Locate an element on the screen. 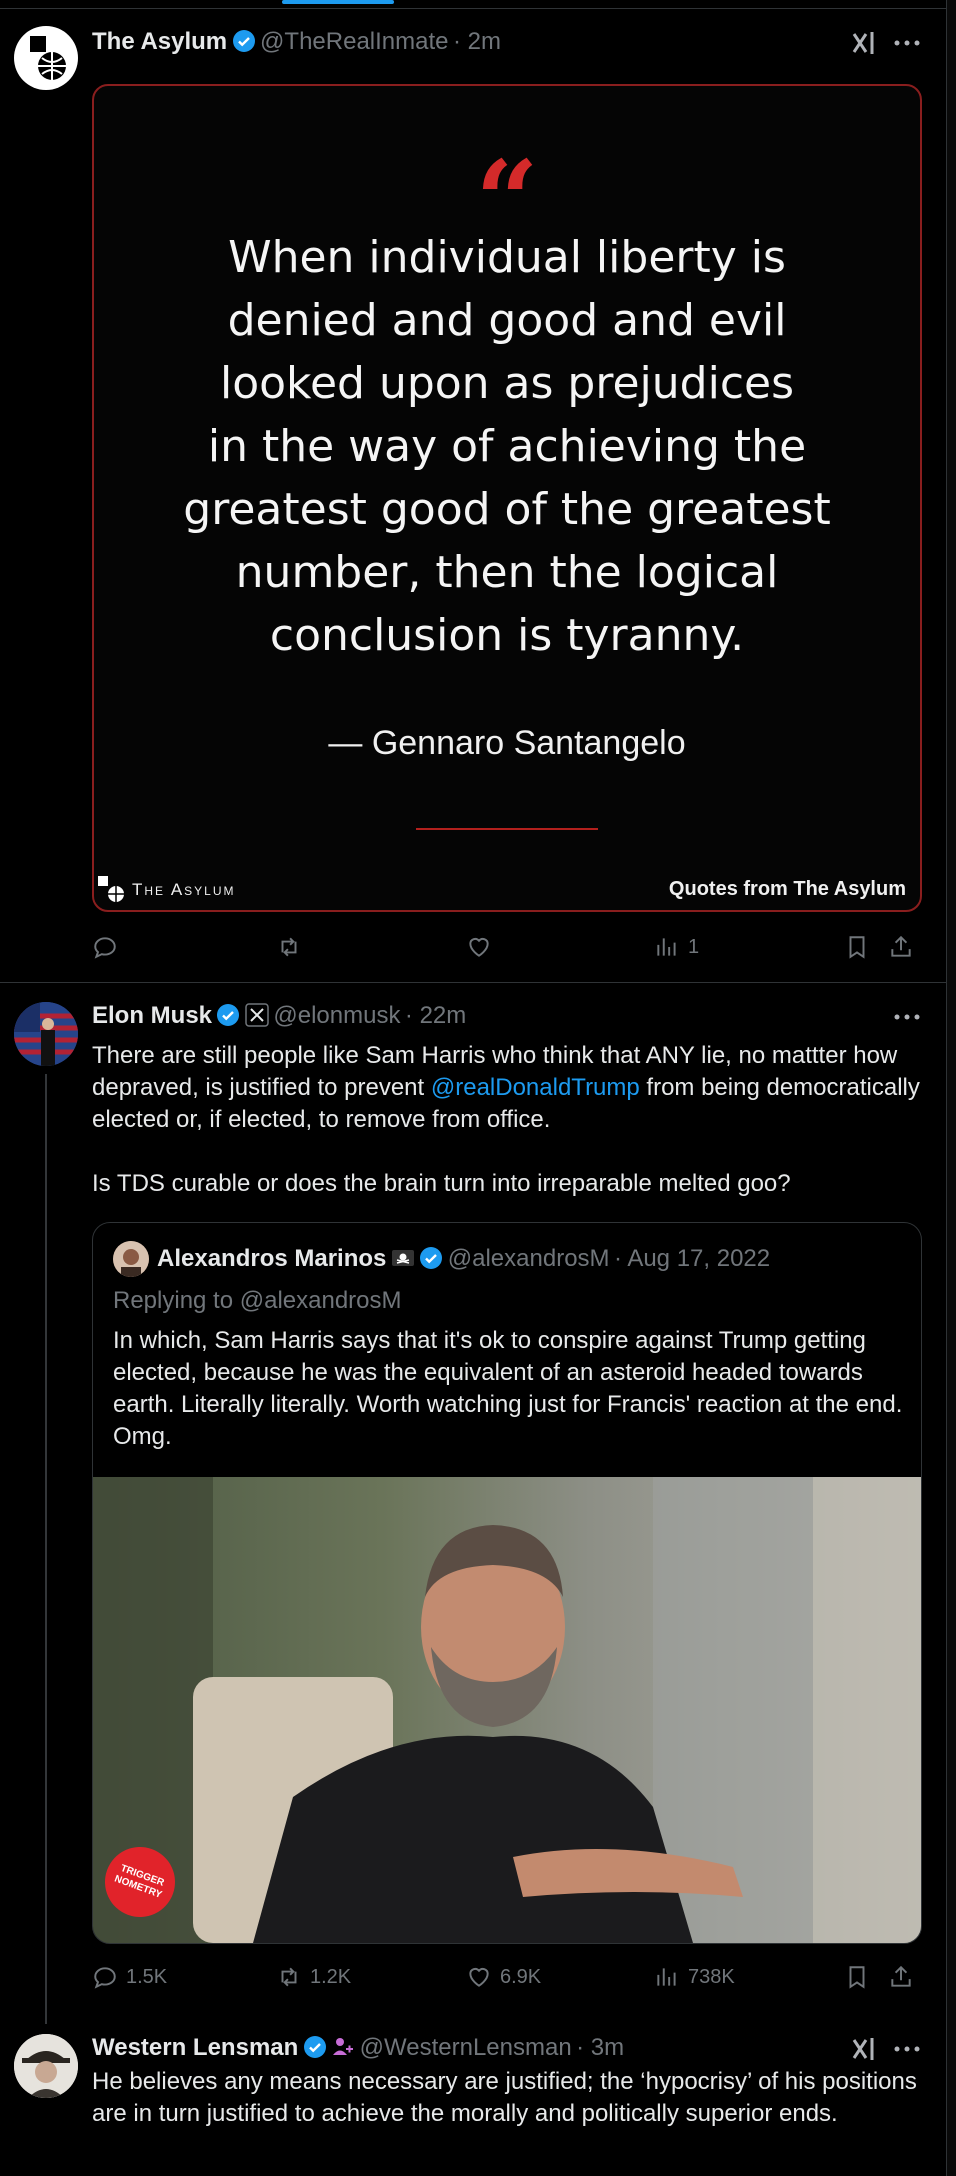 The height and width of the screenshot is (2176, 956). alexandros-avatar-icon is located at coordinates (131, 1259).